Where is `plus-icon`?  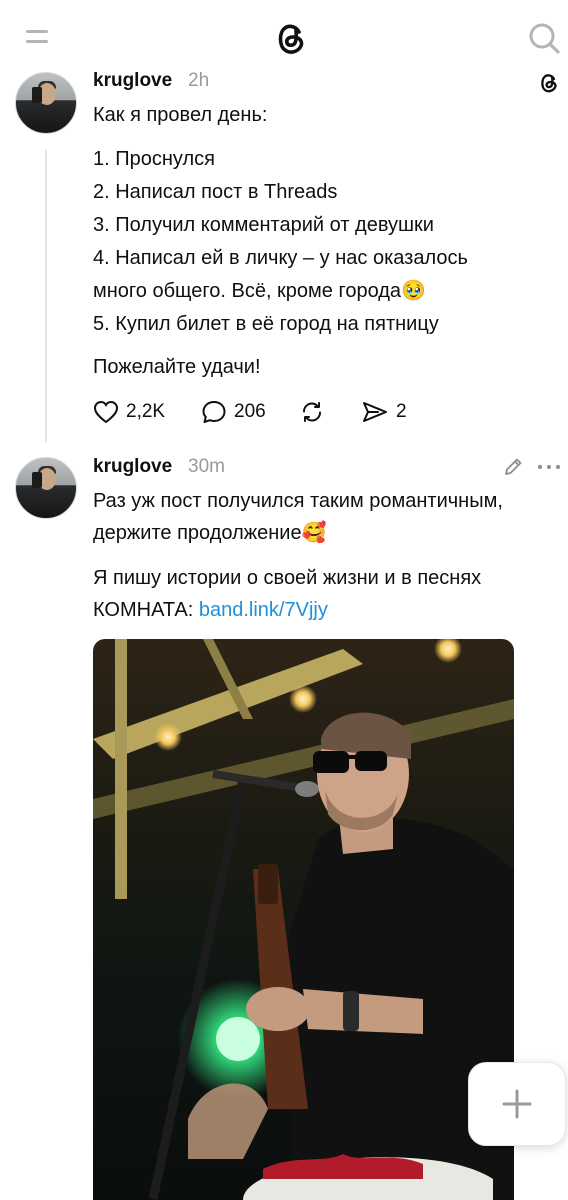
plus-icon is located at coordinates (517, 1104).